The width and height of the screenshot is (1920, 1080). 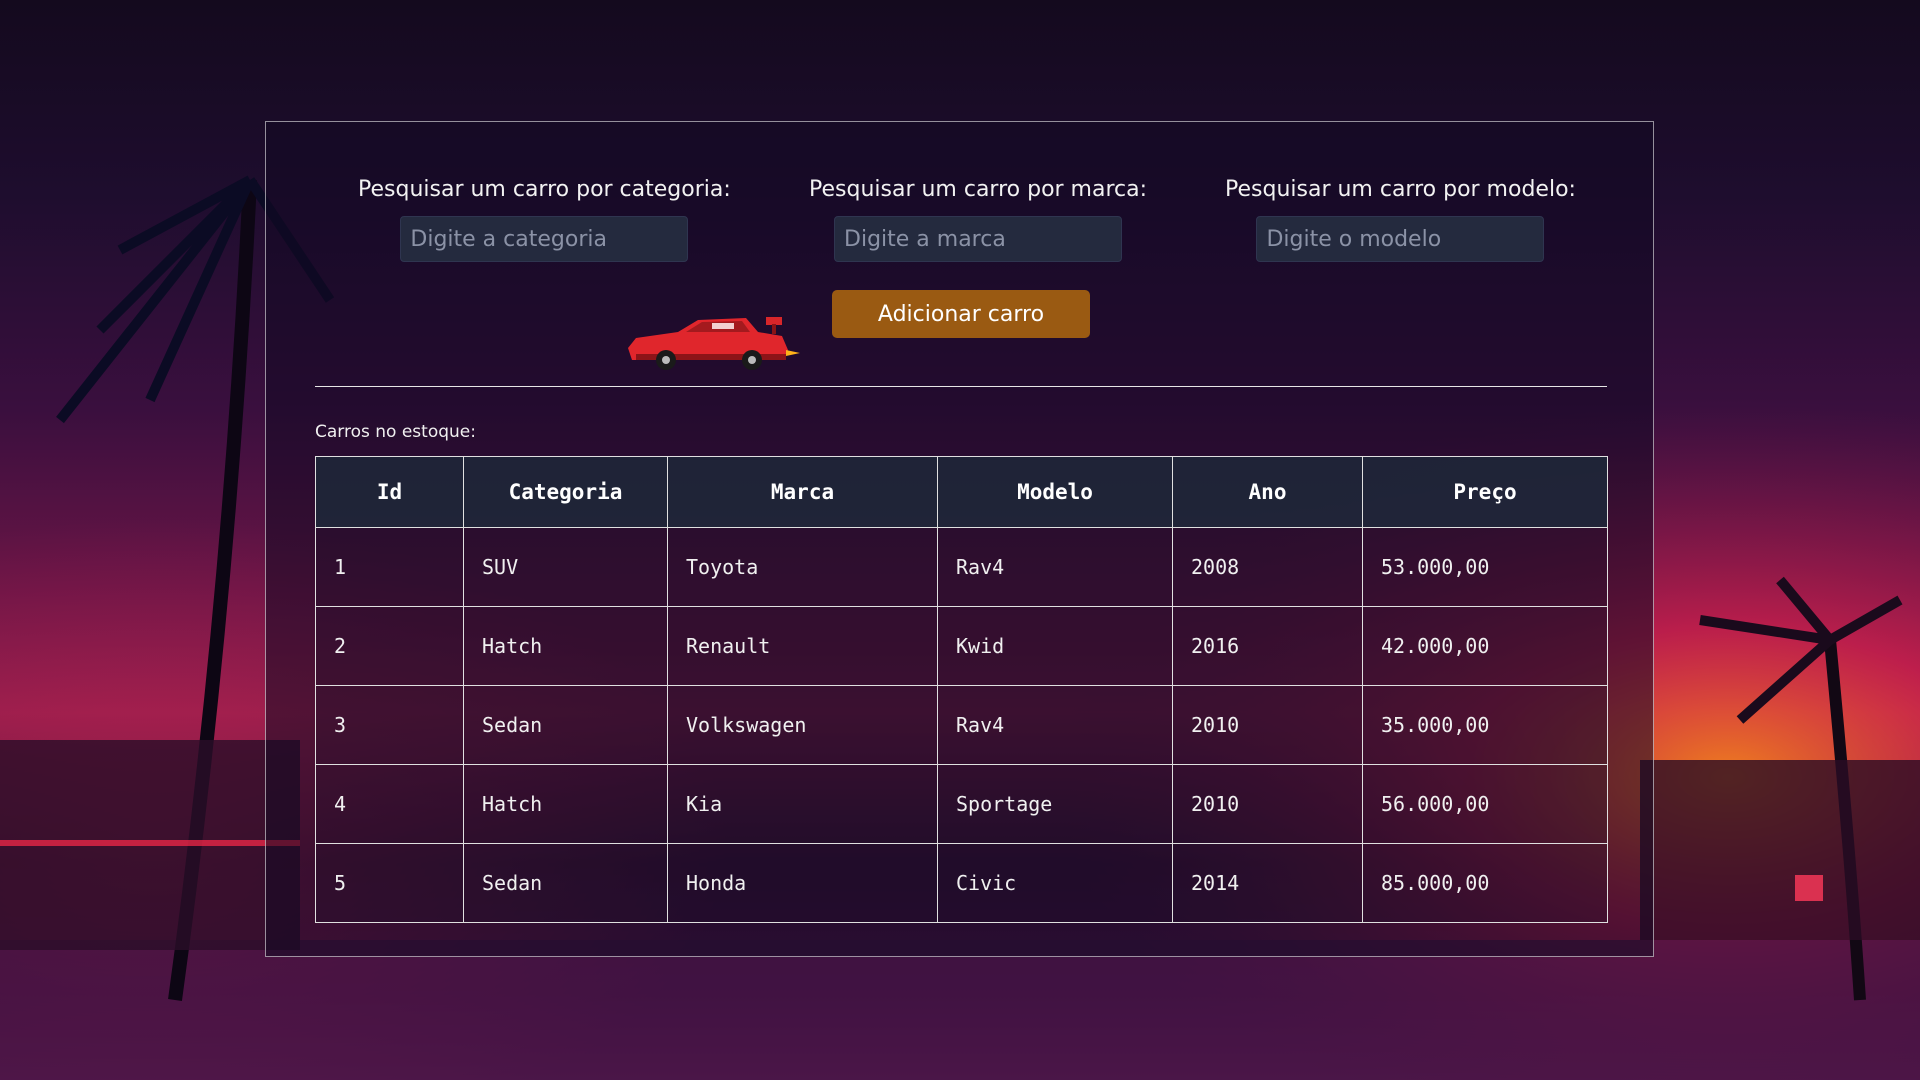 What do you see at coordinates (978, 189) in the screenshot?
I see `search-marca-label: Pesquisar um carro por marca:` at bounding box center [978, 189].